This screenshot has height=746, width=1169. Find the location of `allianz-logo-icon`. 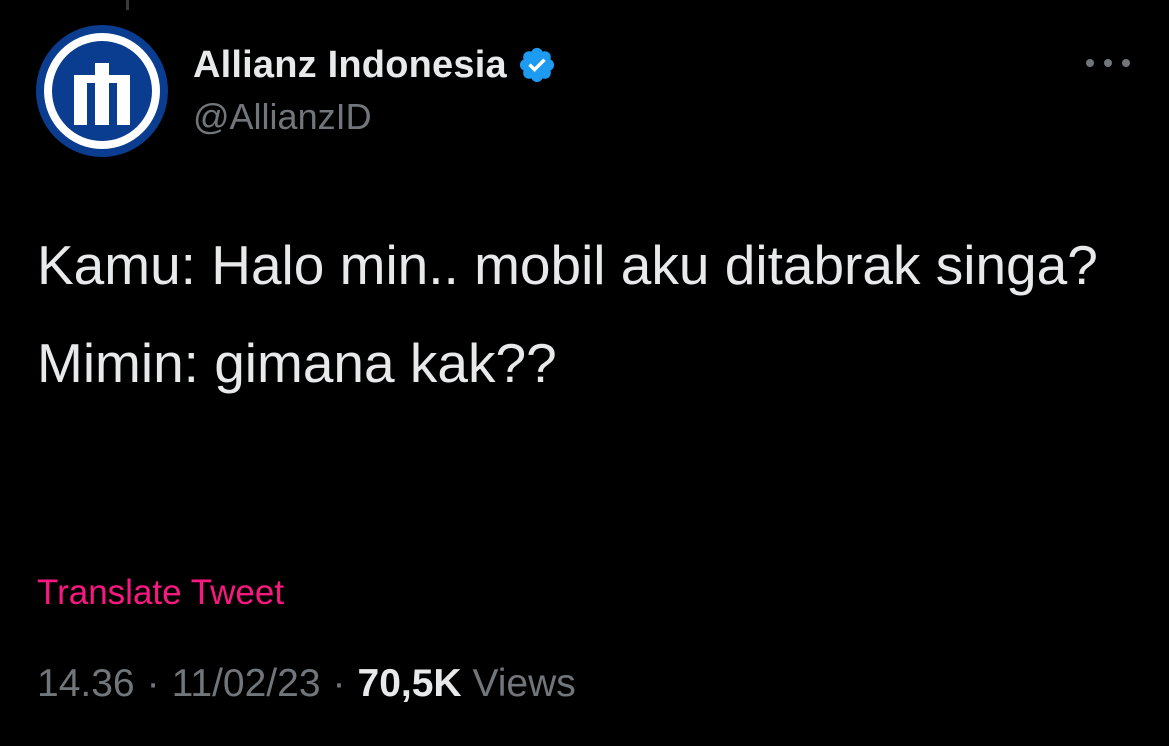

allianz-logo-icon is located at coordinates (102, 91).